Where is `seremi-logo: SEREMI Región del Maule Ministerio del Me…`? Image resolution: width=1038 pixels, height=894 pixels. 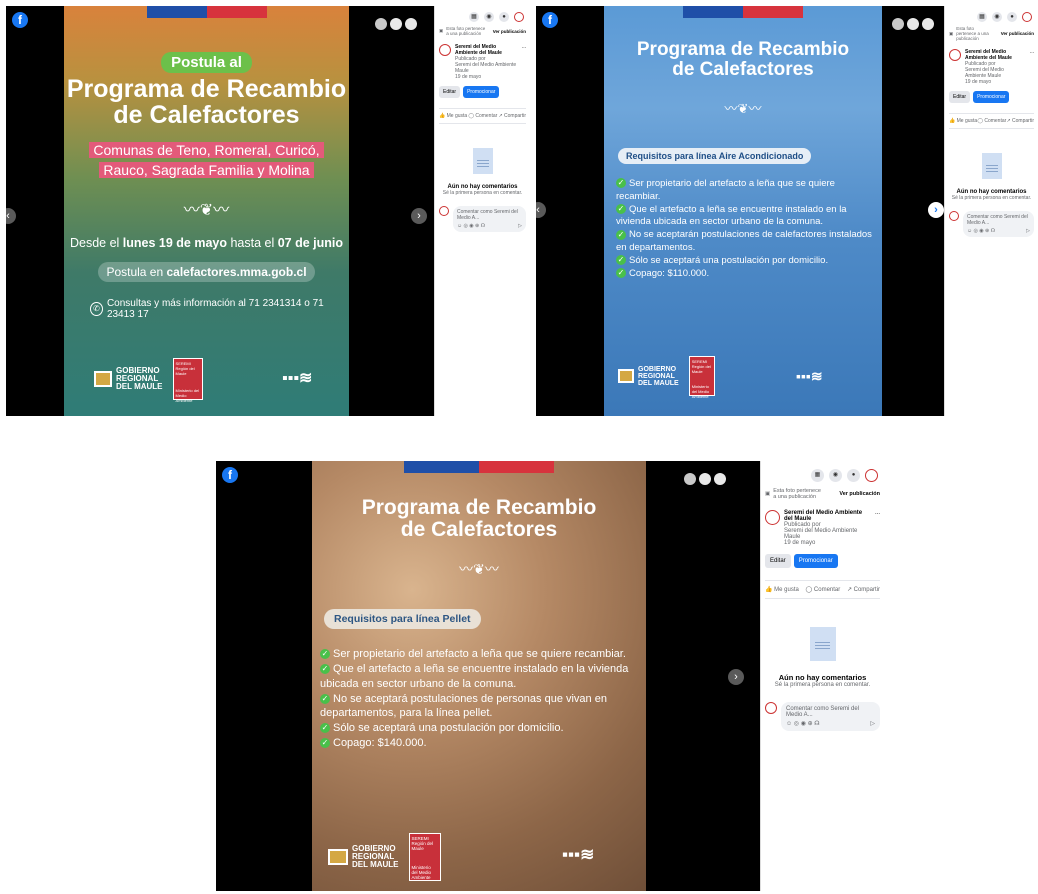 seremi-logo: SEREMI Región del Maule Ministerio del Me… is located at coordinates (701, 377).